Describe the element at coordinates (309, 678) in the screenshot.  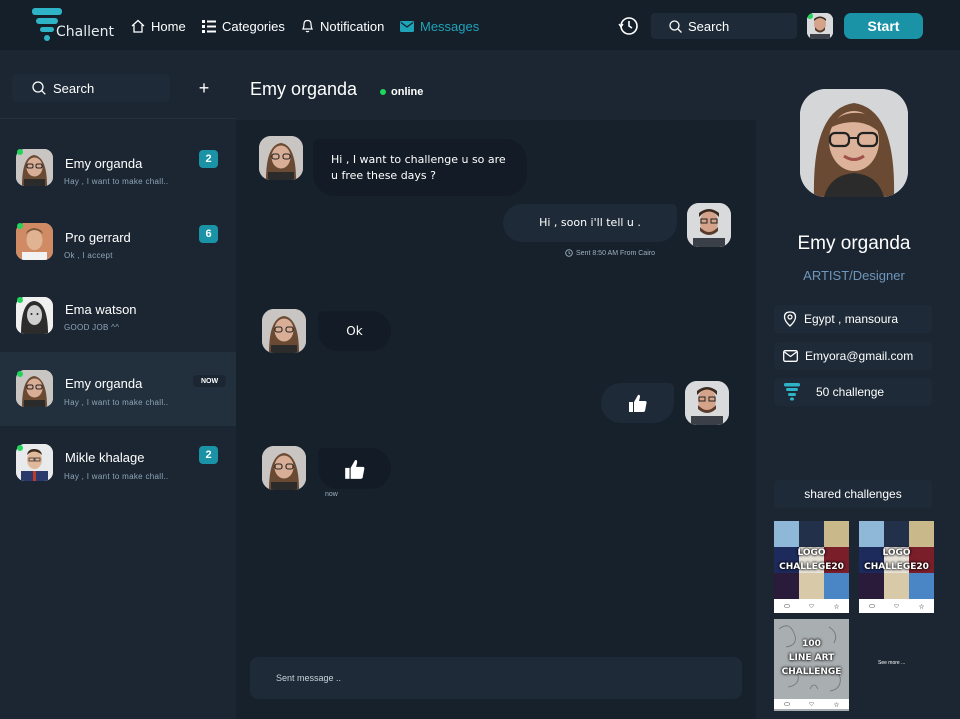
I see `message-input-placeholder: Sent message ..` at that location.